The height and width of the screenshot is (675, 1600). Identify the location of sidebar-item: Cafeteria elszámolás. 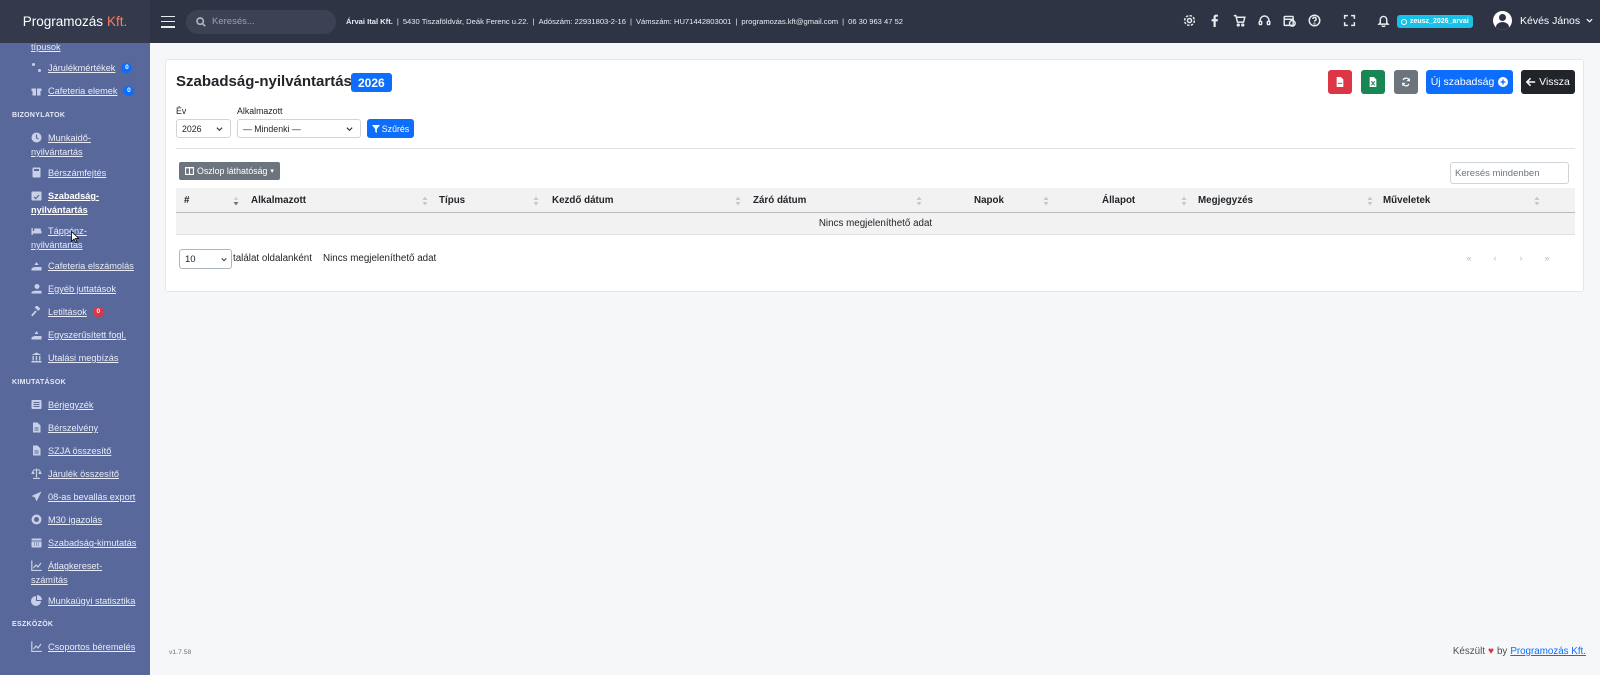
(75, 266).